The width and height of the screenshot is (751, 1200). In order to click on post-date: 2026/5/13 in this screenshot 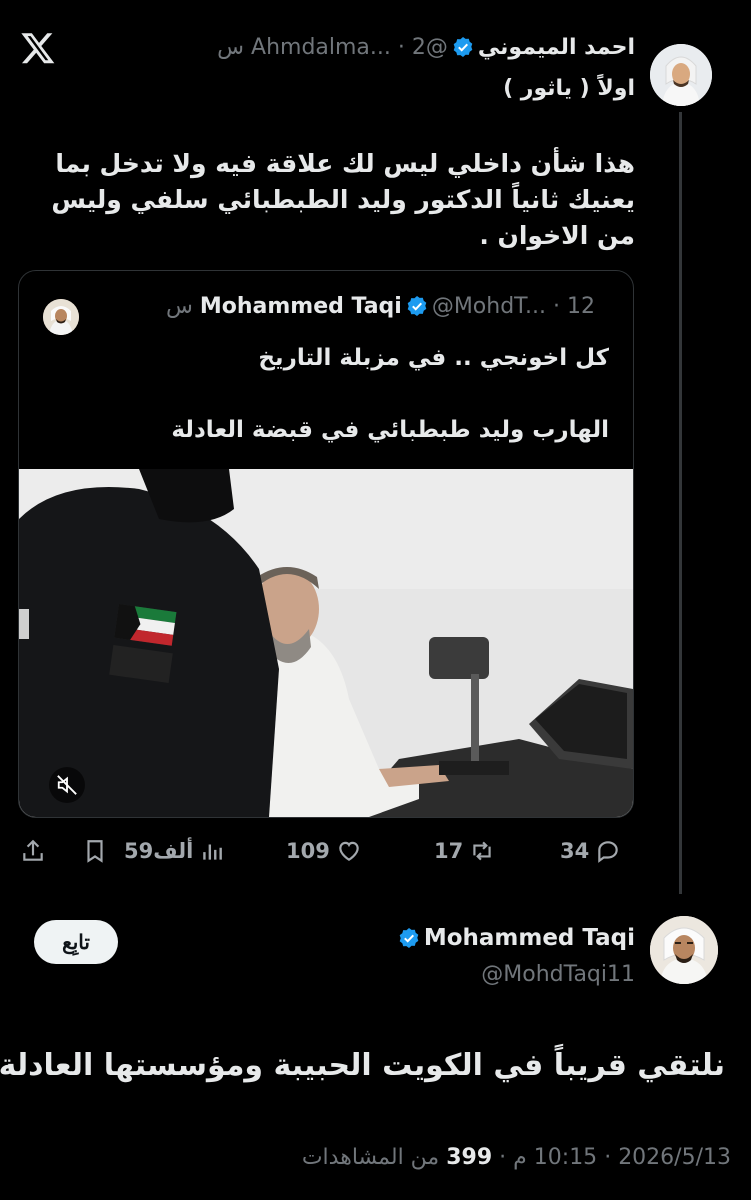, I will do `click(674, 1157)`.